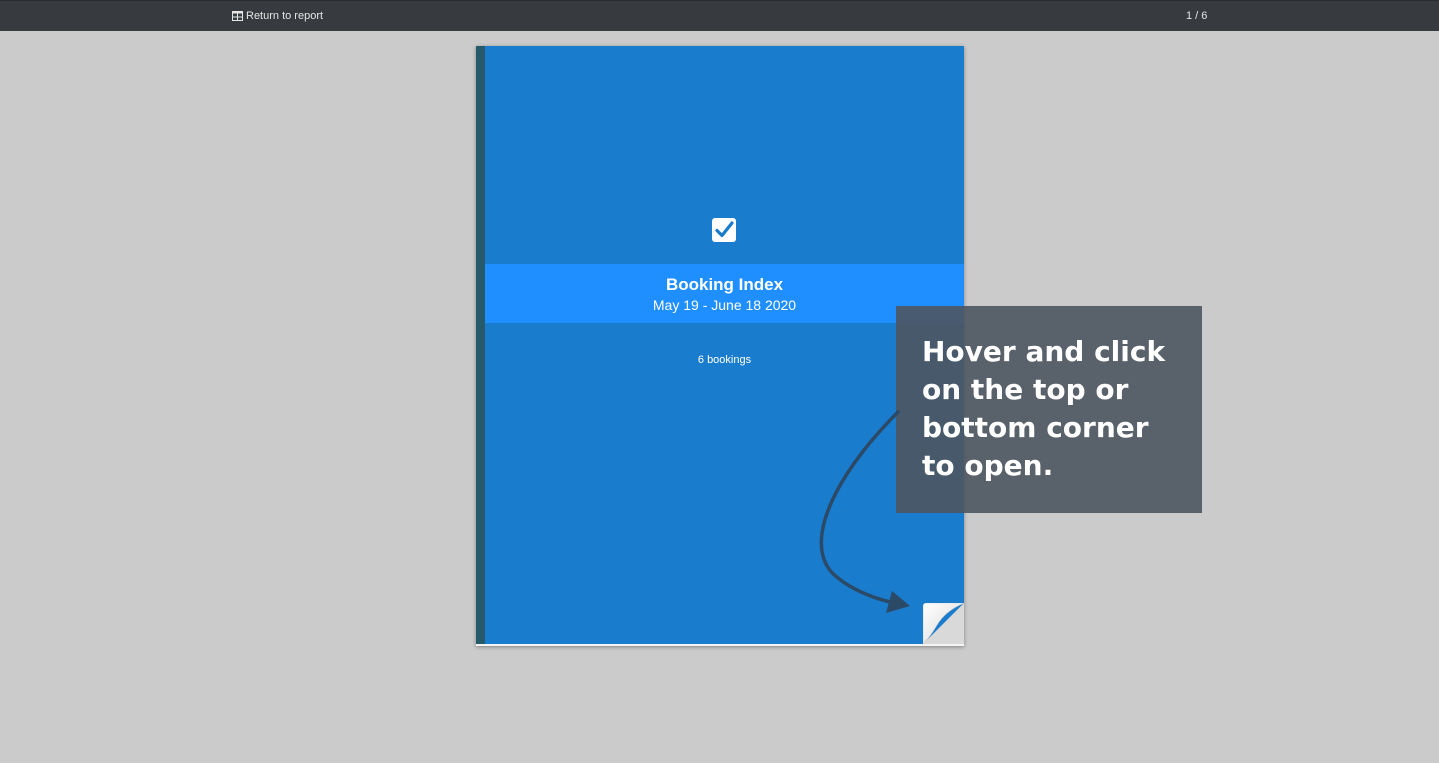 The width and height of the screenshot is (1439, 763). What do you see at coordinates (724, 360) in the screenshot?
I see `bookings-count: 6 bookings` at bounding box center [724, 360].